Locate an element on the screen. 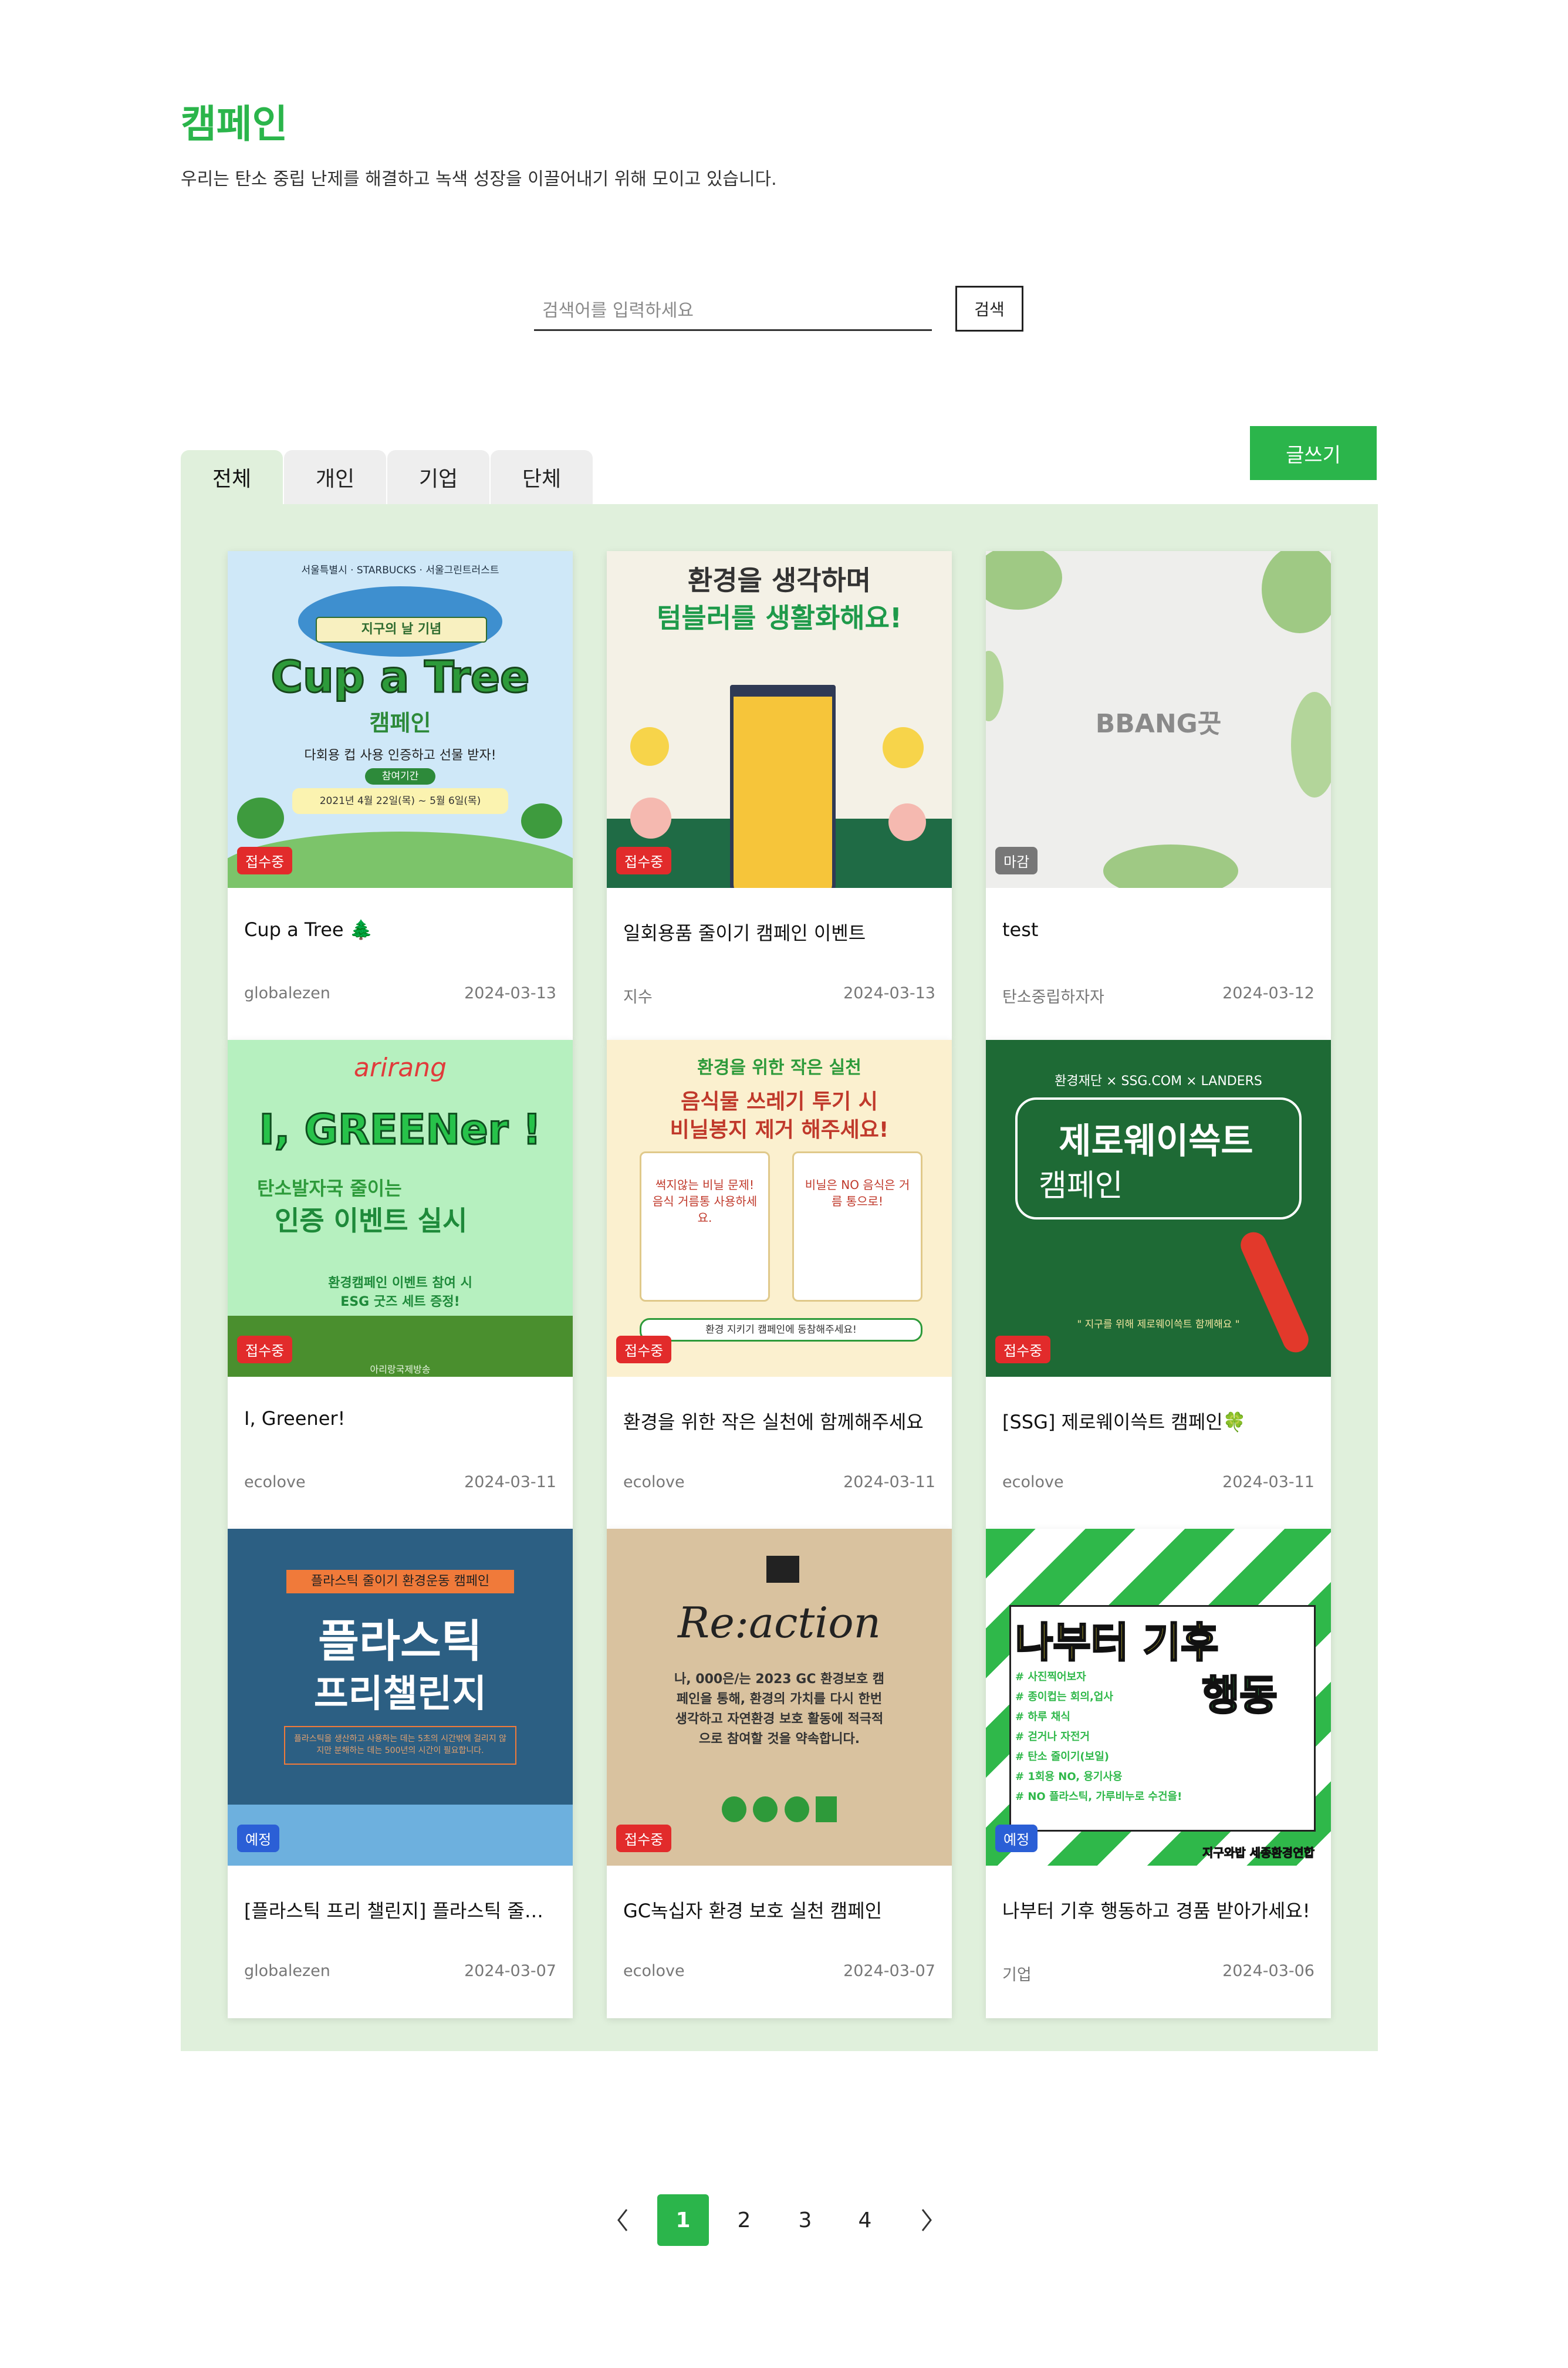 Image resolution: width=1568 pixels, height=2368 pixels. tab-group: 단체 is located at coordinates (542, 477).